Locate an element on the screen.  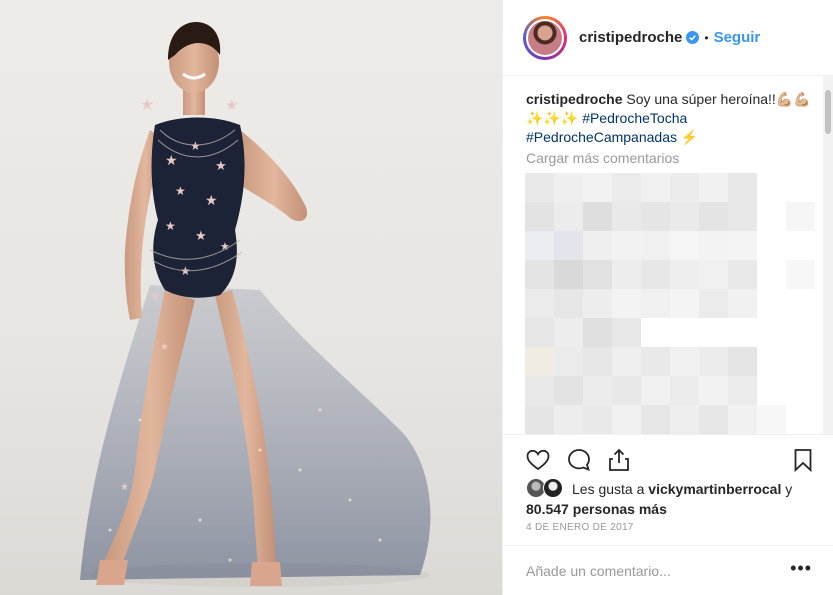
verified-badge-icon is located at coordinates (693, 37).